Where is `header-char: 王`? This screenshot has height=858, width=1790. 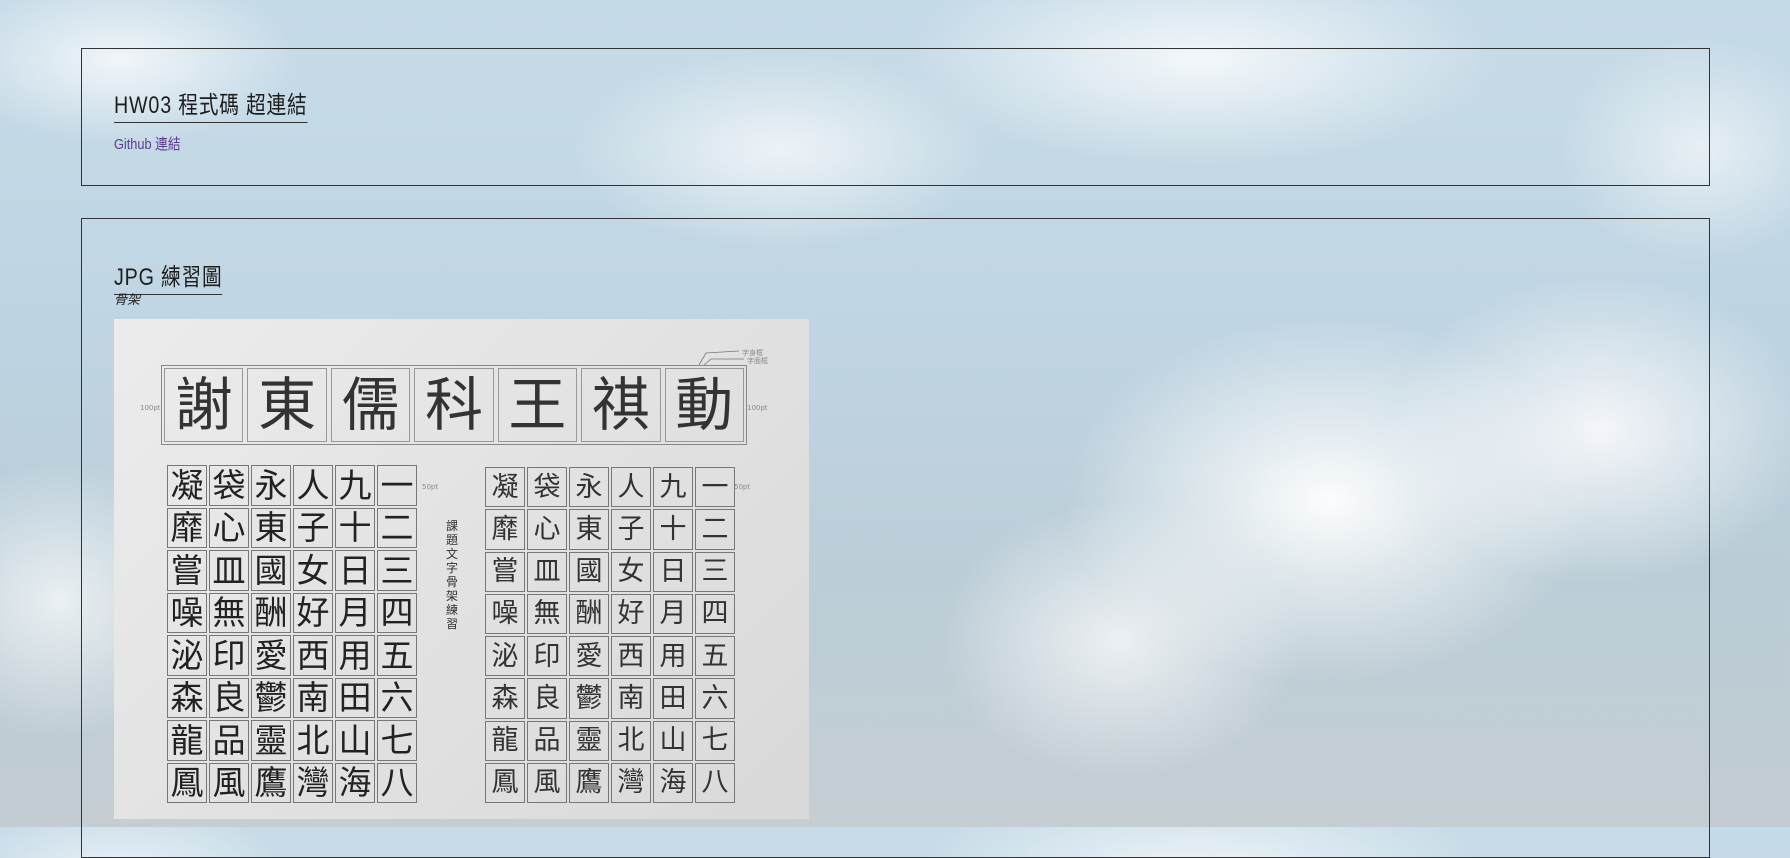 header-char: 王 is located at coordinates (537, 405).